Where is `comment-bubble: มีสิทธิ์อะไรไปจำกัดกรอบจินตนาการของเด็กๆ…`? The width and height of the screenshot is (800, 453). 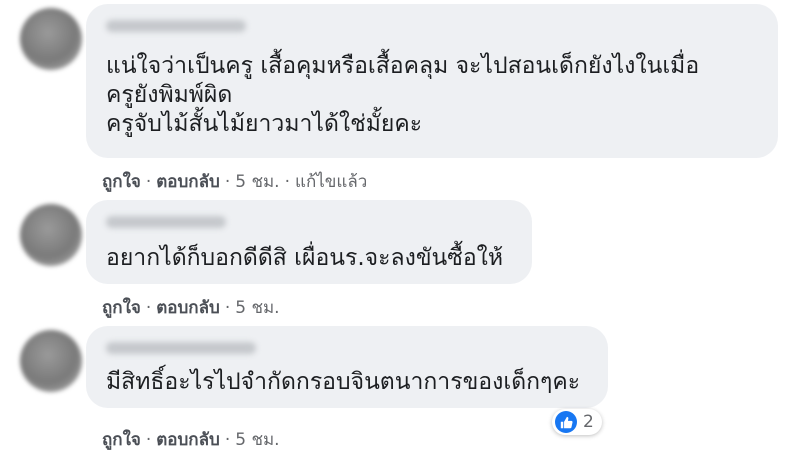 comment-bubble: มีสิทธิ์อะไรไปจำกัดกรอบจินตนาการของเด็กๆ… is located at coordinates (347, 367).